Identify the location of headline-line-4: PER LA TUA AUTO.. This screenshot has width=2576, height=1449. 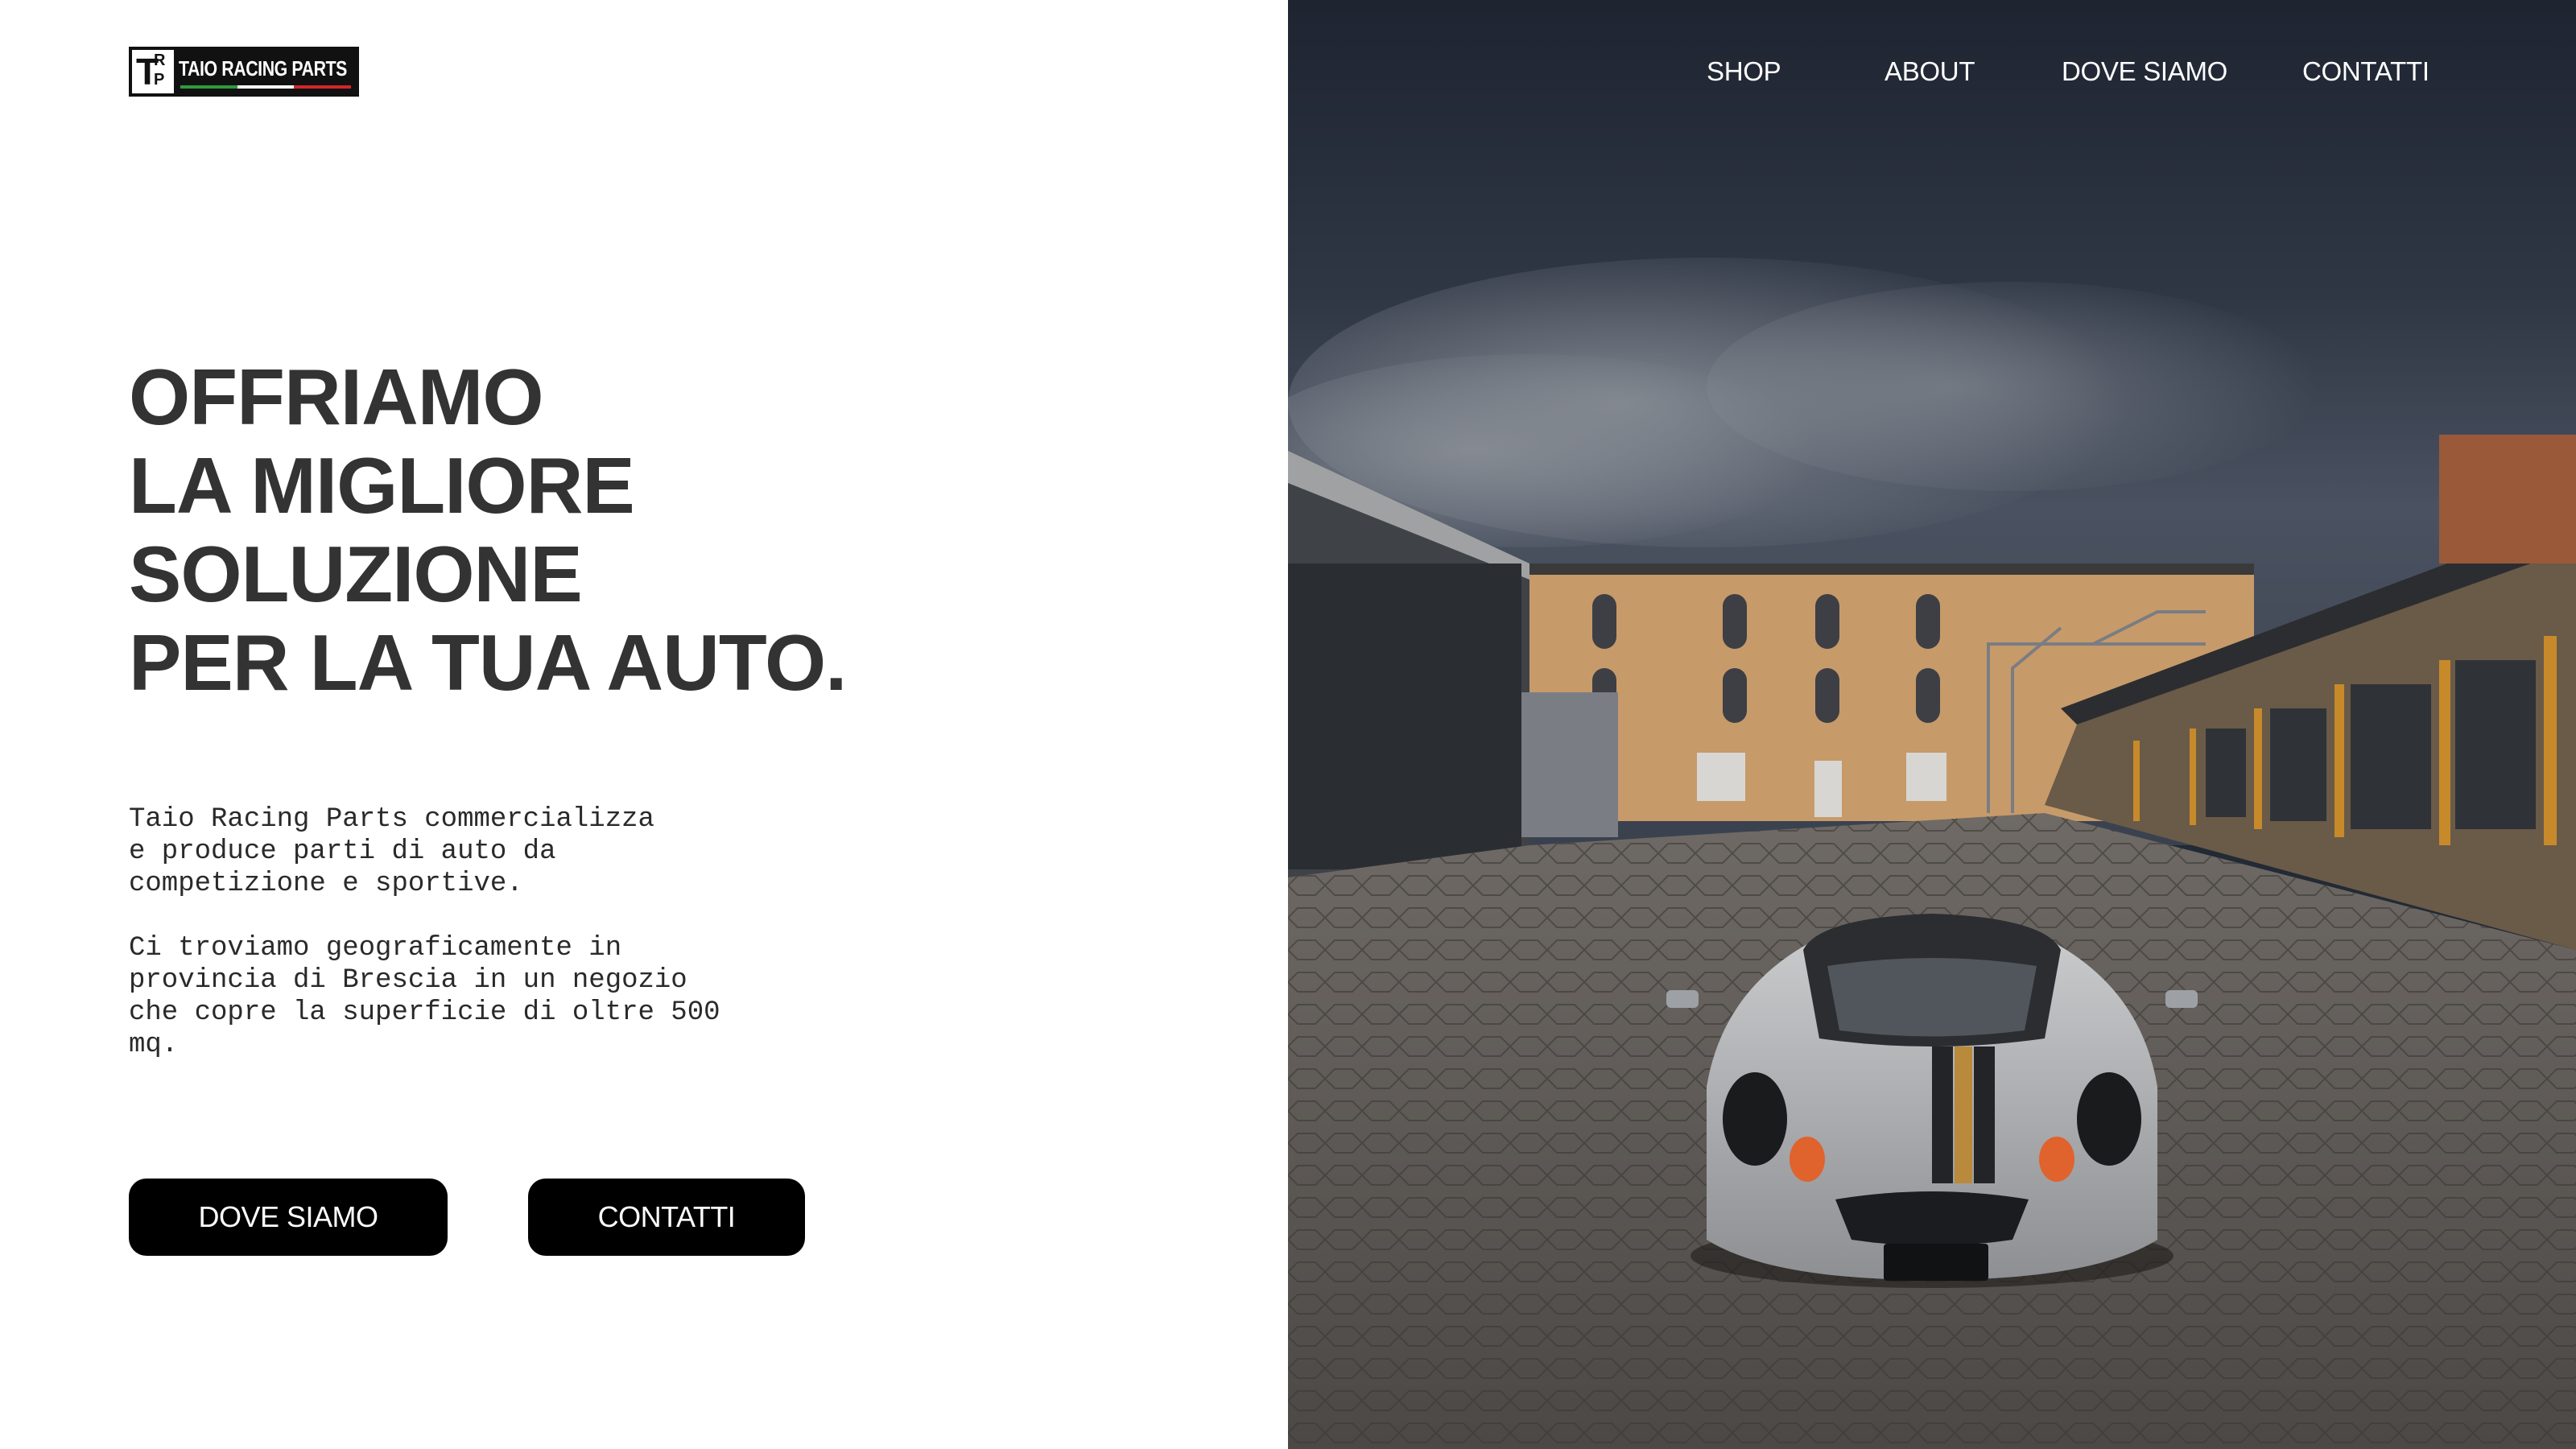
(488, 662).